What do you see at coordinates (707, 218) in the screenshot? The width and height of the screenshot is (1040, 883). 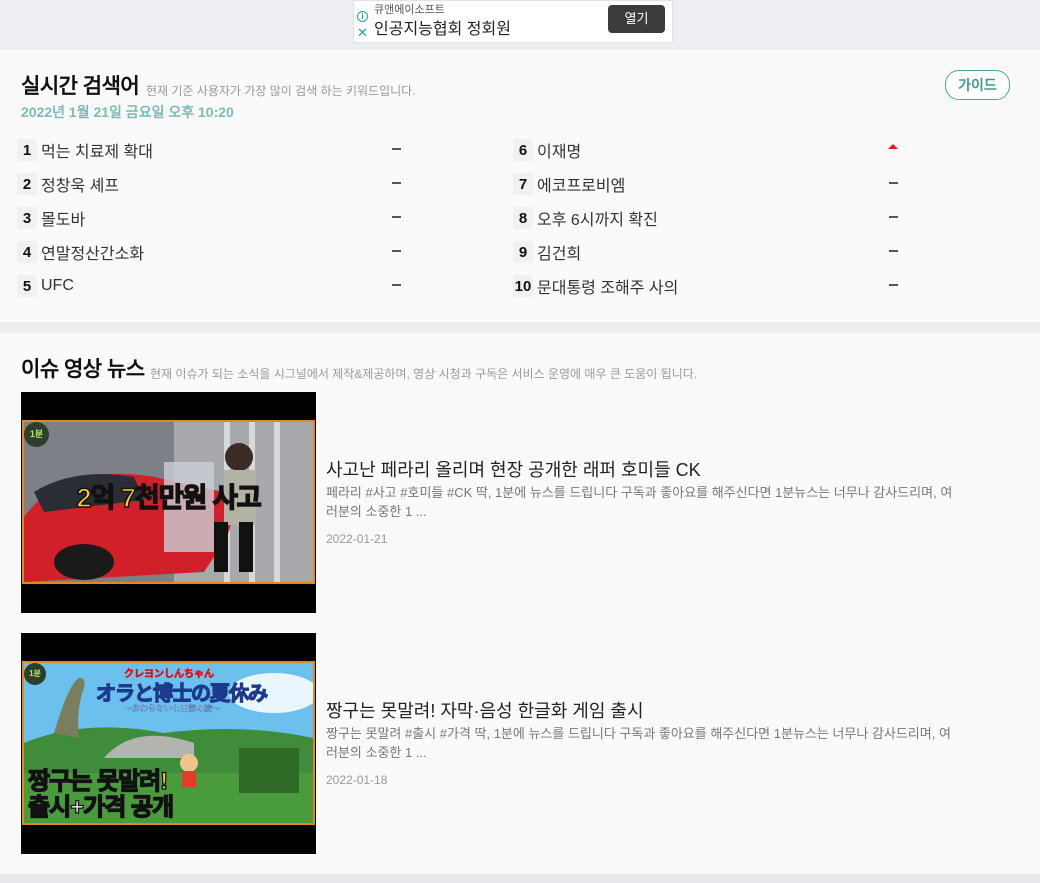 I see `keyword-item: 8 오후 6시까지 확진` at bounding box center [707, 218].